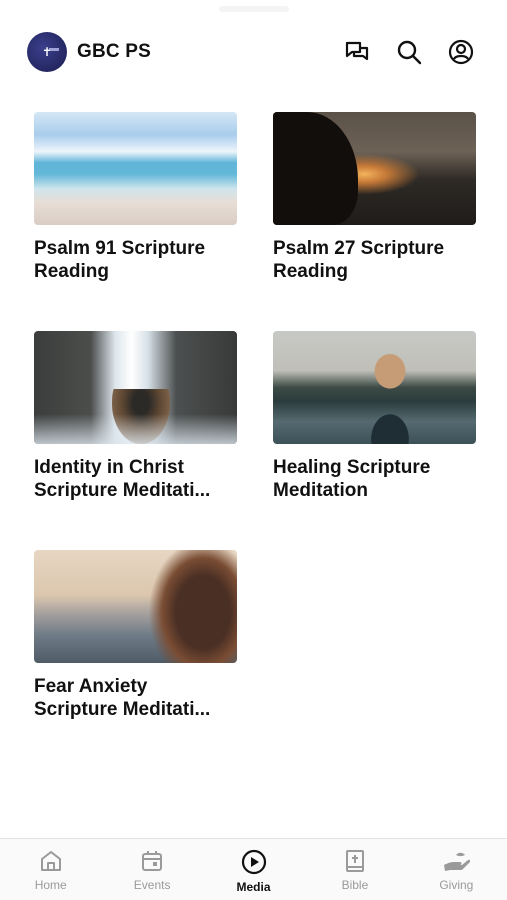 This screenshot has height=900, width=507. What do you see at coordinates (355, 885) in the screenshot?
I see `tab-label: Bible` at bounding box center [355, 885].